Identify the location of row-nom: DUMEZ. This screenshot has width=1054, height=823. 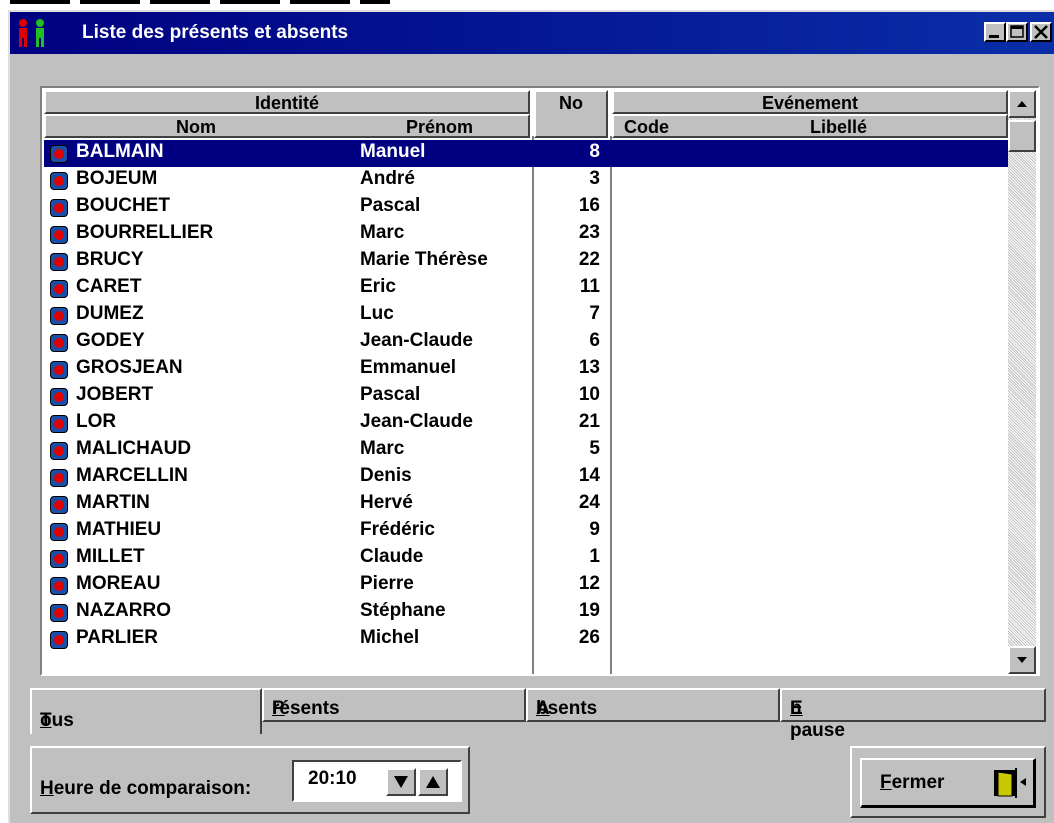
(110, 313).